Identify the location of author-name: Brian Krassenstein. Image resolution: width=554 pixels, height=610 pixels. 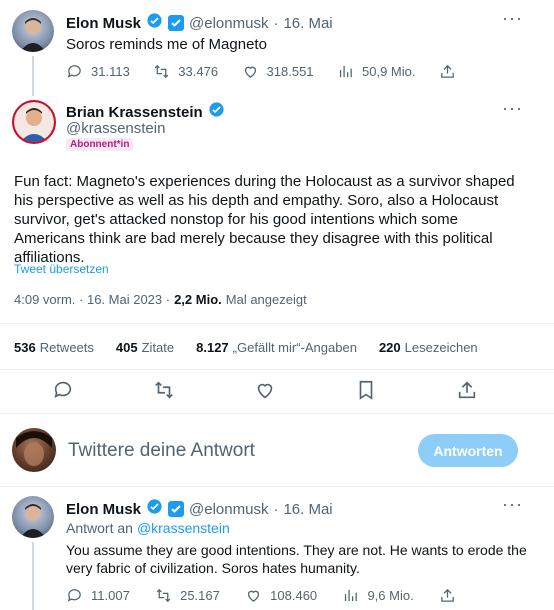
(134, 112).